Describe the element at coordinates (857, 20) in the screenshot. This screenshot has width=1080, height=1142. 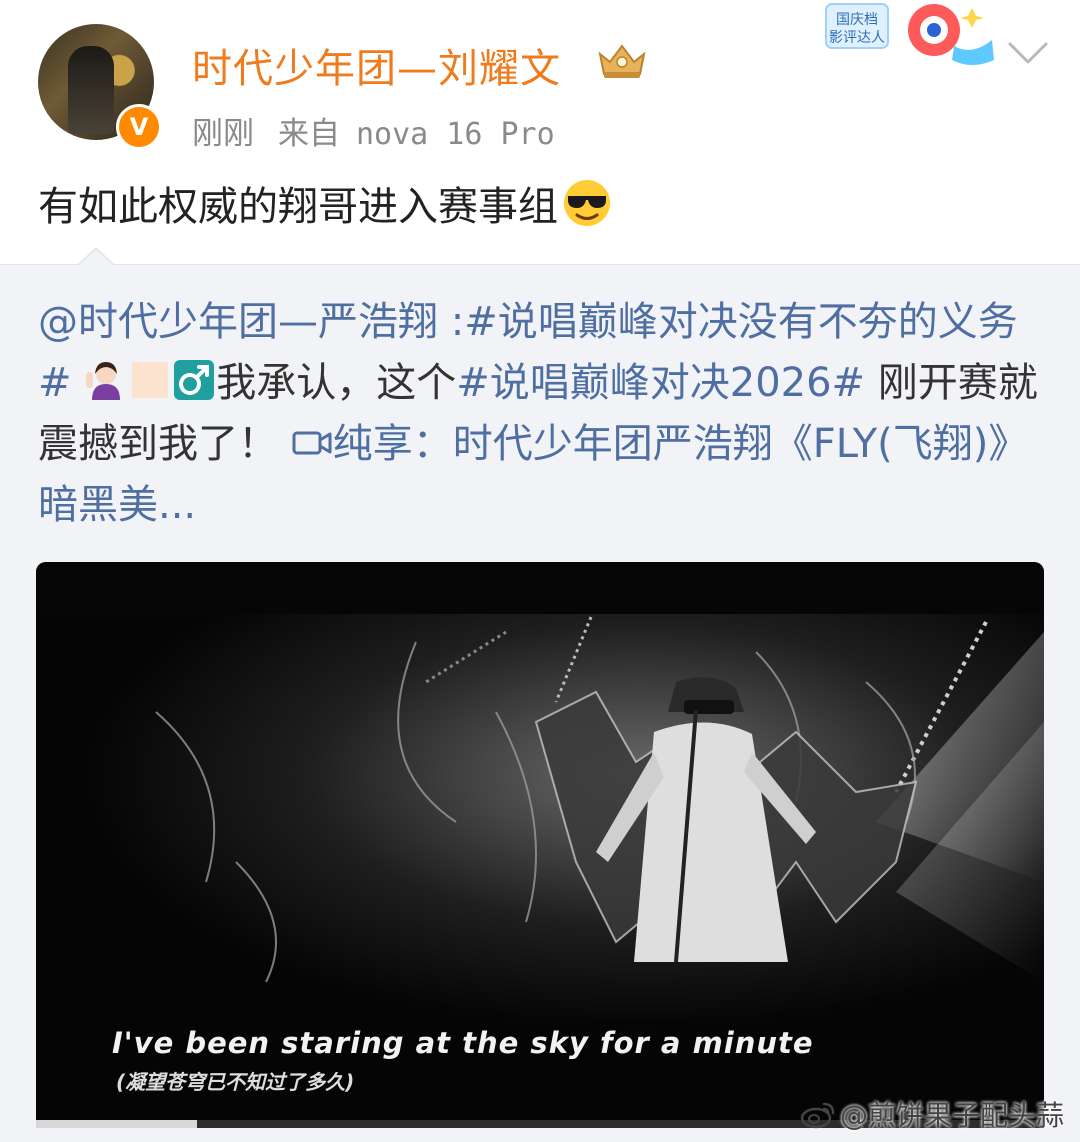
I see `badge-line1: 国庆档` at that location.